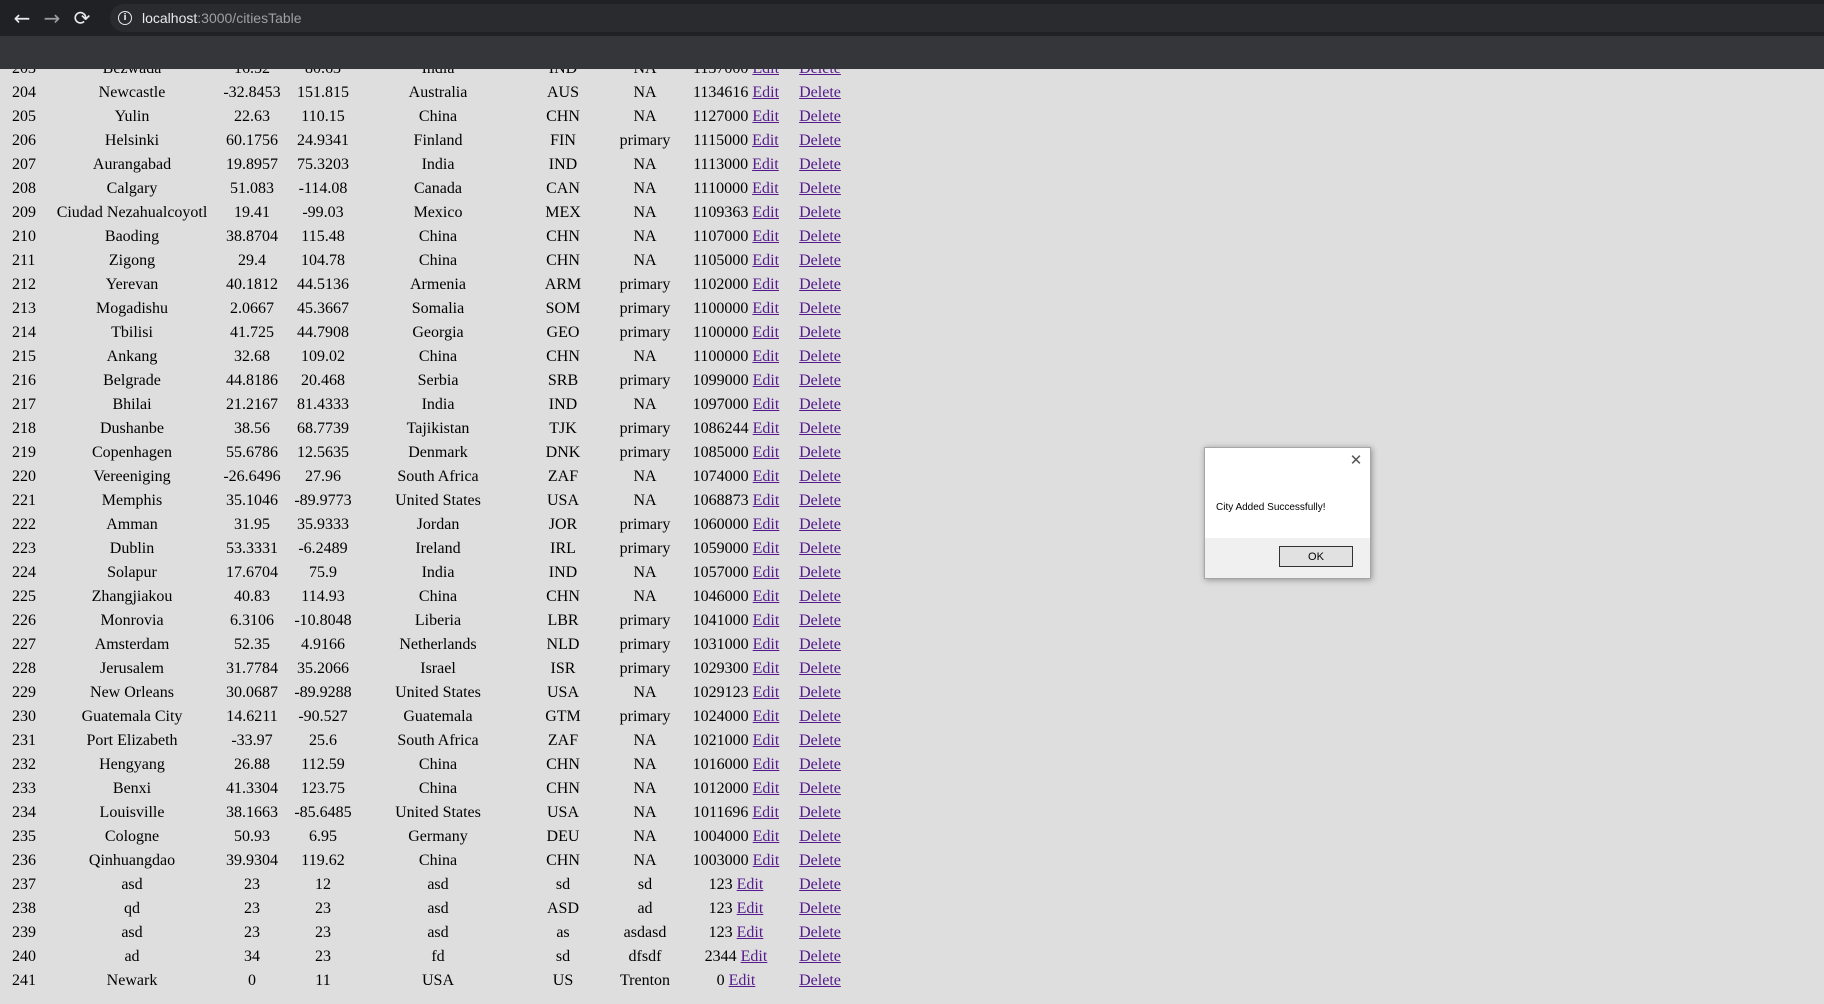 This screenshot has height=1004, width=1824. What do you see at coordinates (222, 18) in the screenshot?
I see `url-text: localhost:3000/citiesTable` at bounding box center [222, 18].